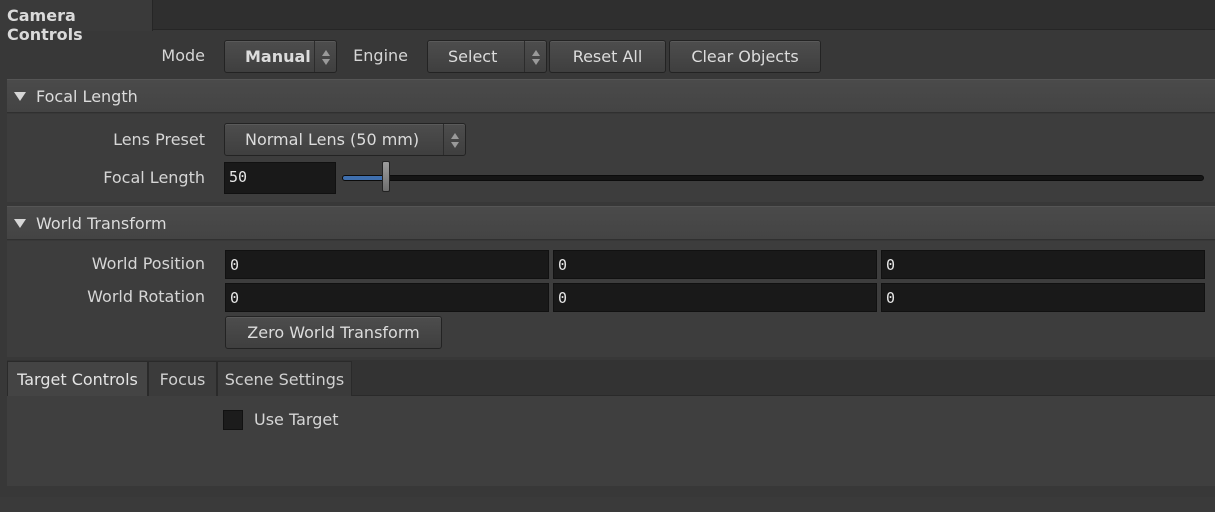  Describe the element at coordinates (611, 223) in the screenshot. I see `world-transform-section-header: World Transform` at that location.